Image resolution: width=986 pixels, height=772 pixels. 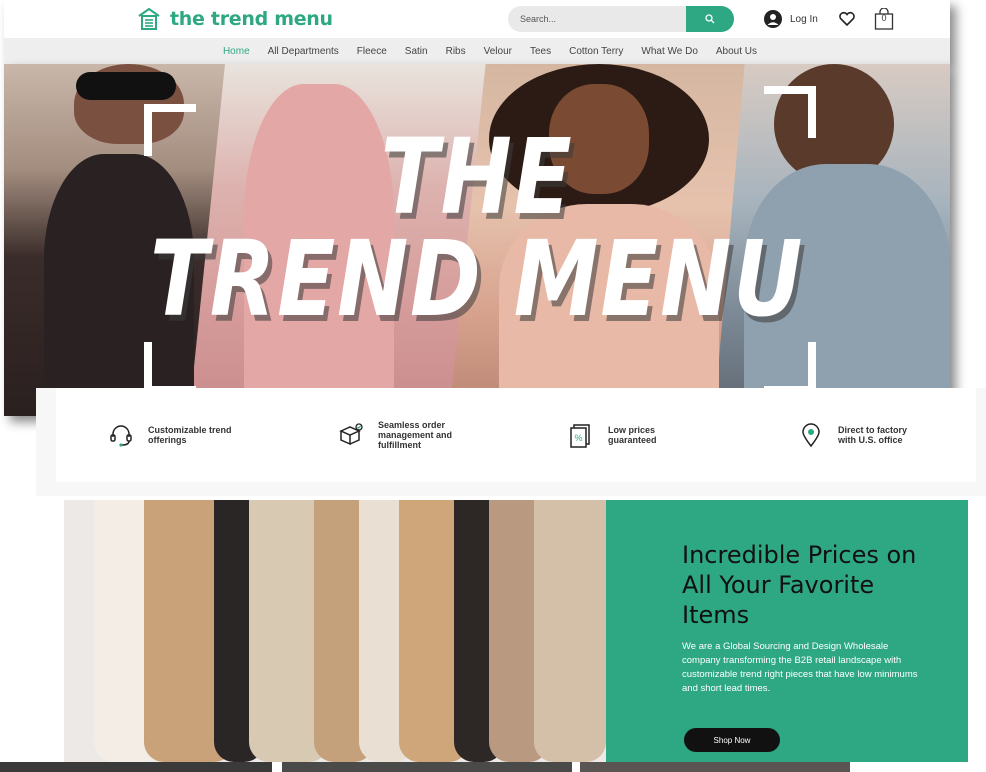 I want to click on nav-home: Home, so click(x=236, y=51).